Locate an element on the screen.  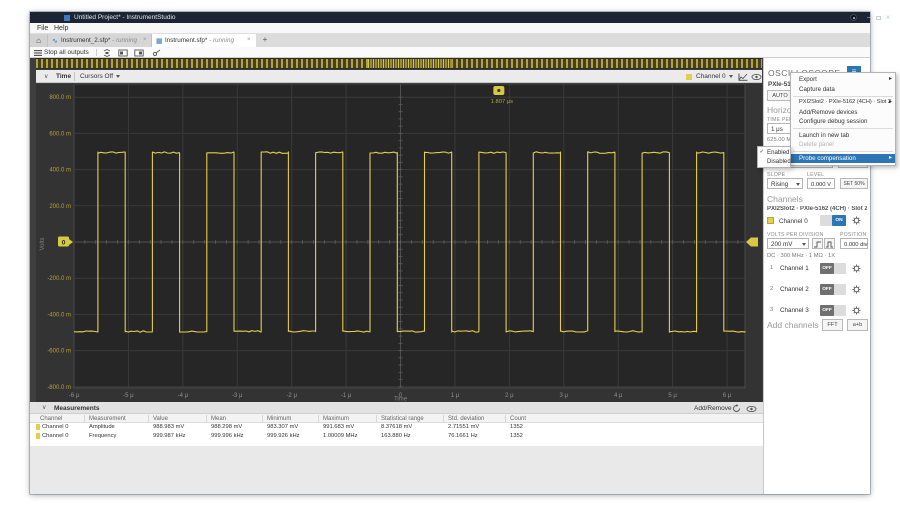
new-tab-button: + is located at coordinates (265, 39).